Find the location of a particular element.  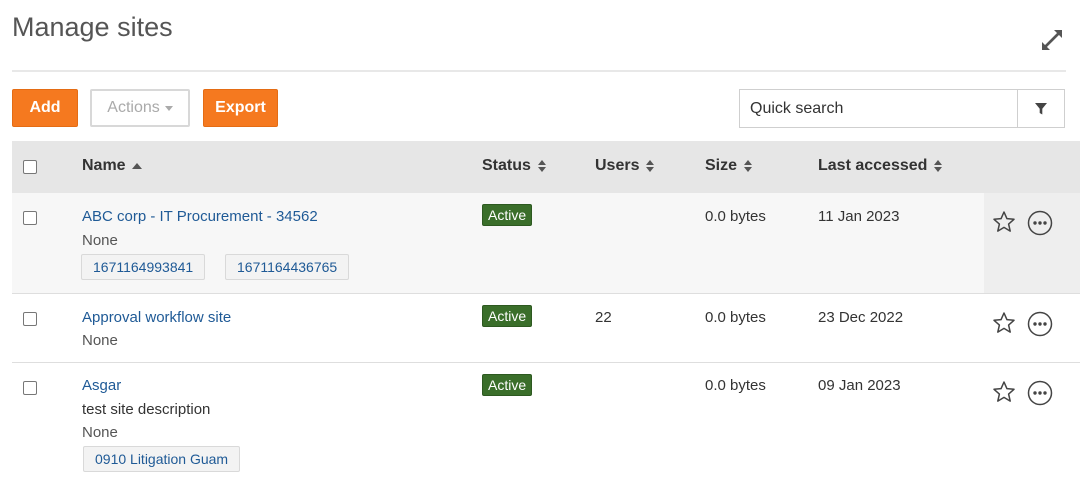

row-actions-area is located at coordinates (1032, 243).